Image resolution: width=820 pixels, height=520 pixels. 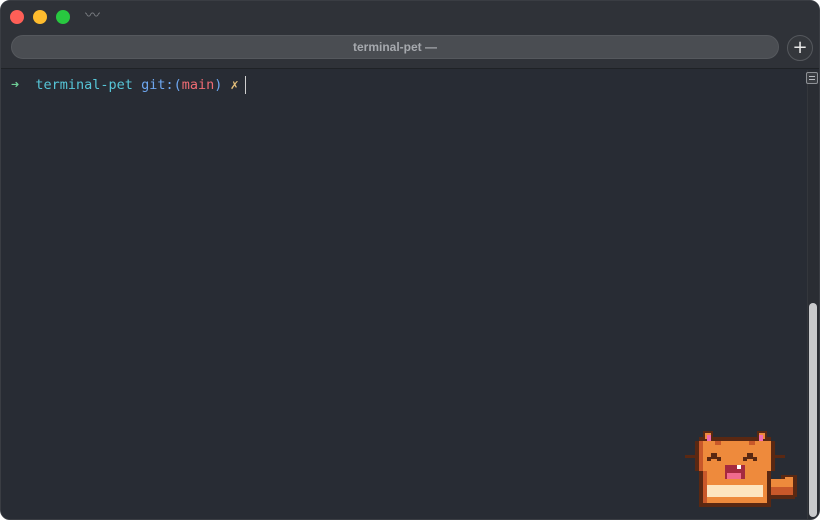 What do you see at coordinates (161, 85) in the screenshot?
I see `git-prefix: git:(` at bounding box center [161, 85].